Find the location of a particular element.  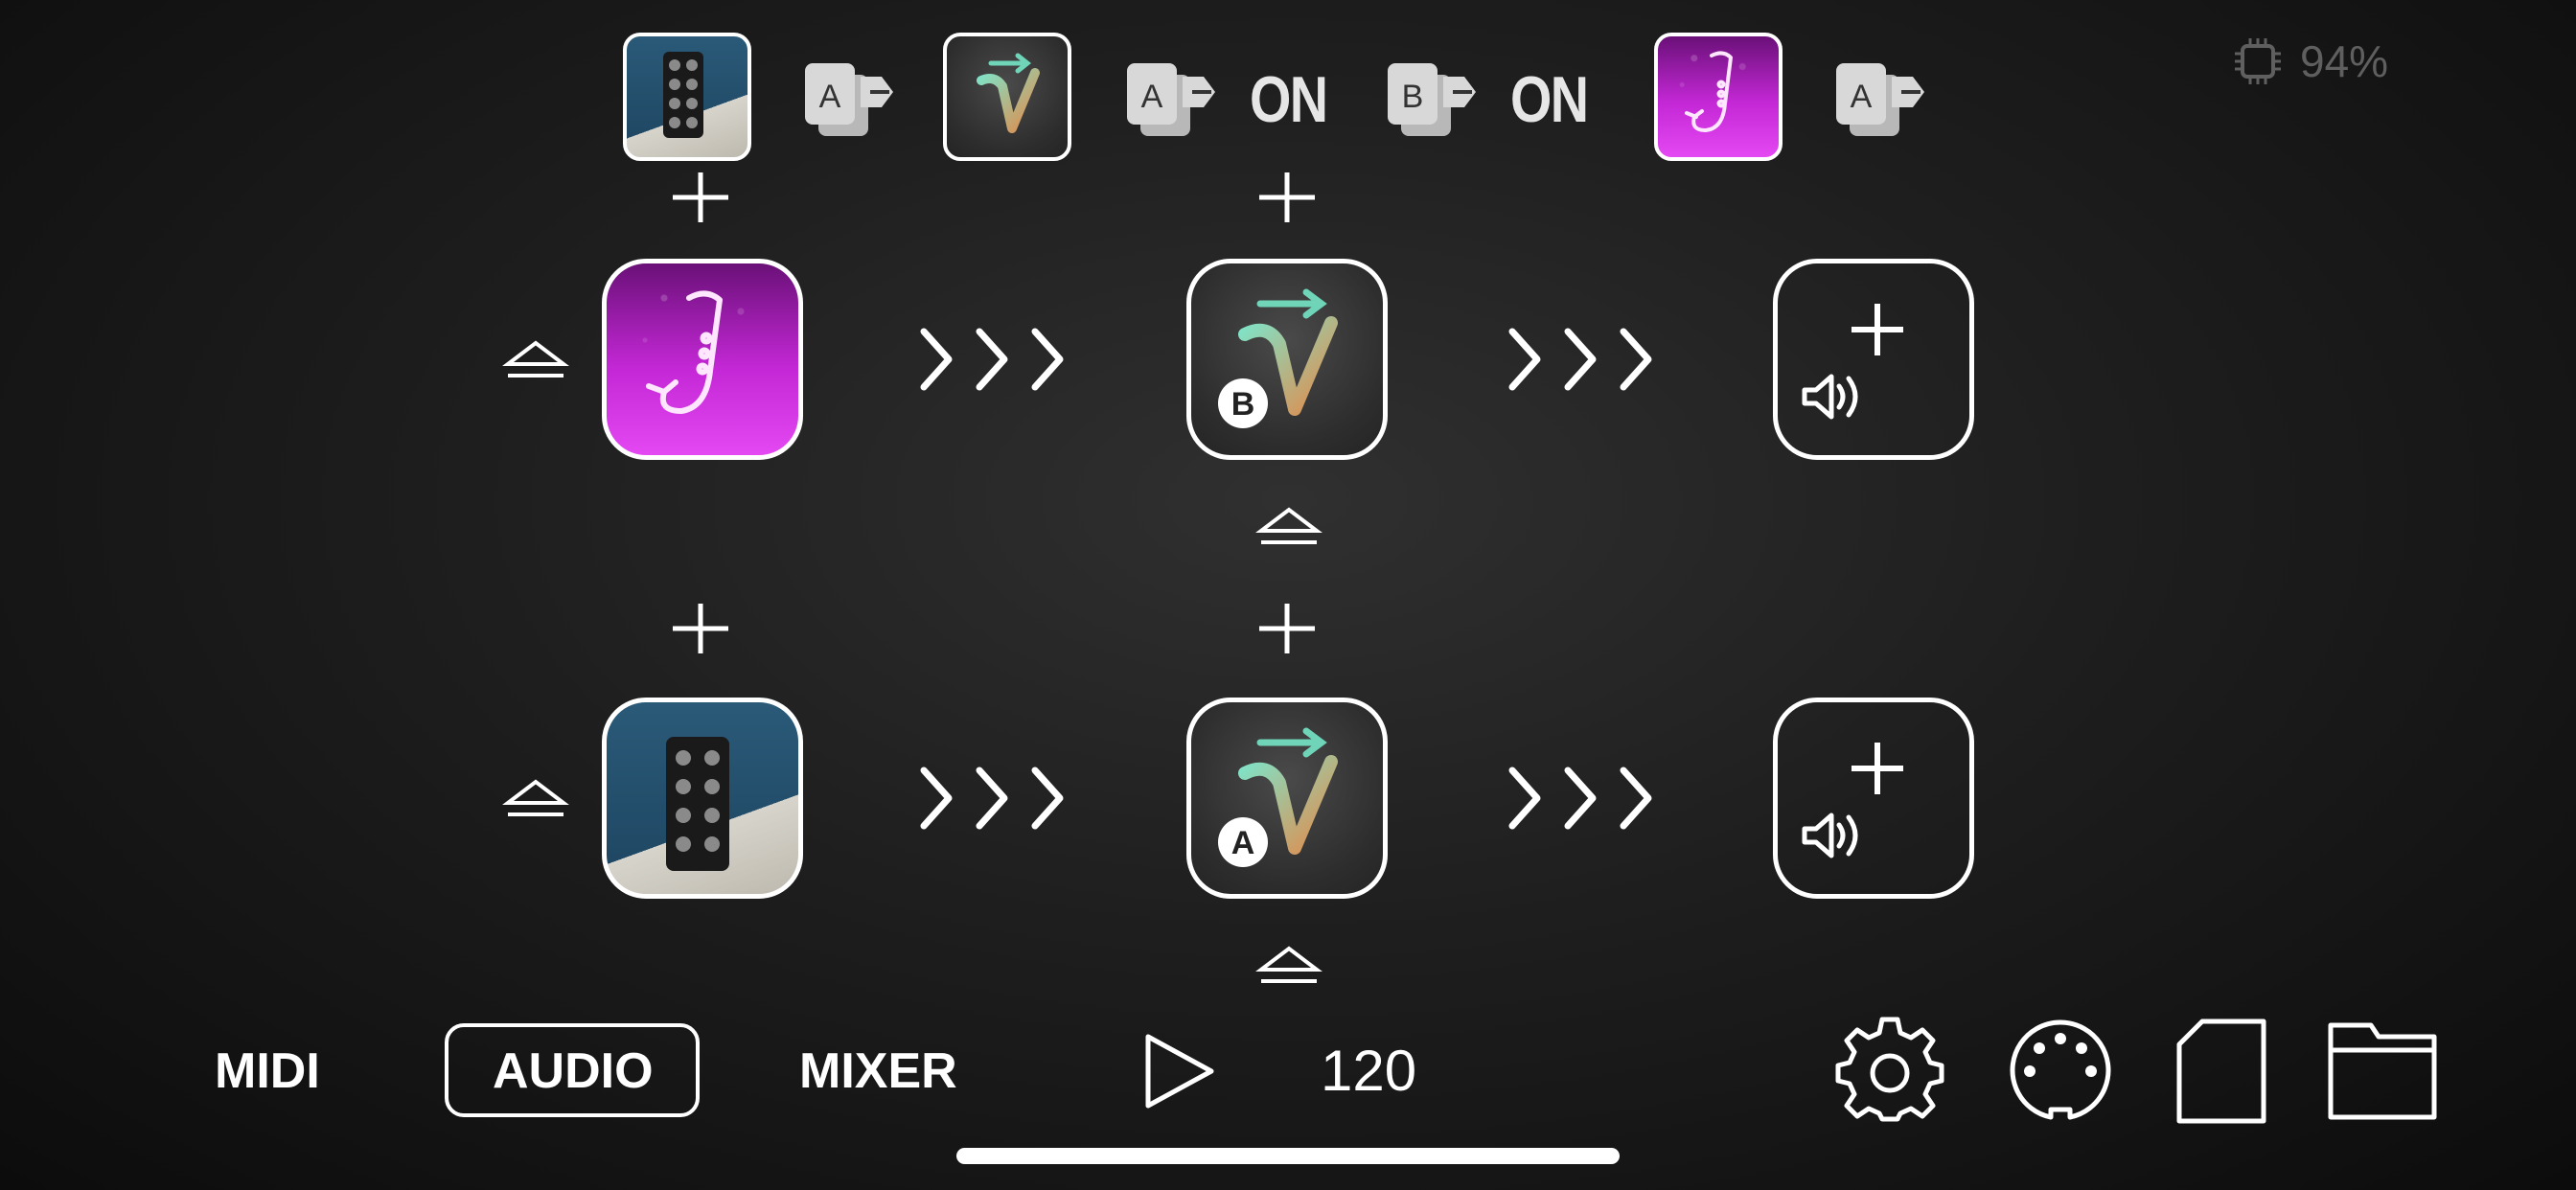

chain-1-output-slot is located at coordinates (1874, 359).